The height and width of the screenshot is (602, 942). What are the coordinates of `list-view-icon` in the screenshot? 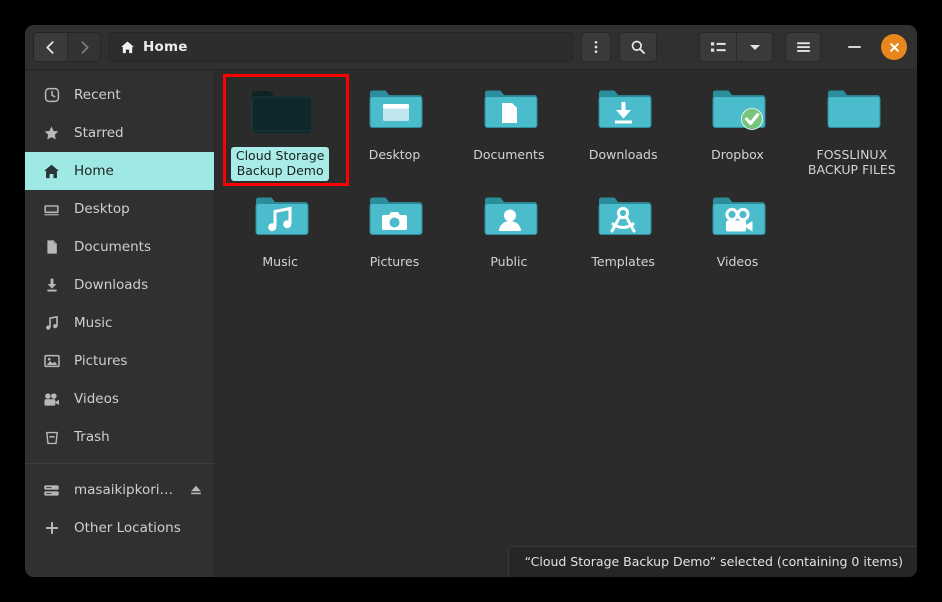 It's located at (718, 47).